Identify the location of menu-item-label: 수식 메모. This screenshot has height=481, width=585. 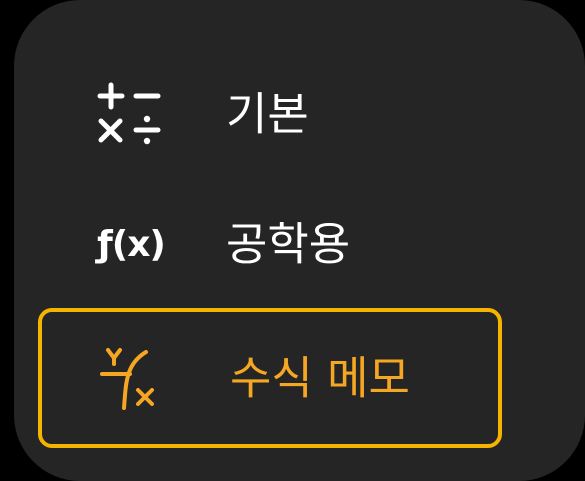
(320, 378).